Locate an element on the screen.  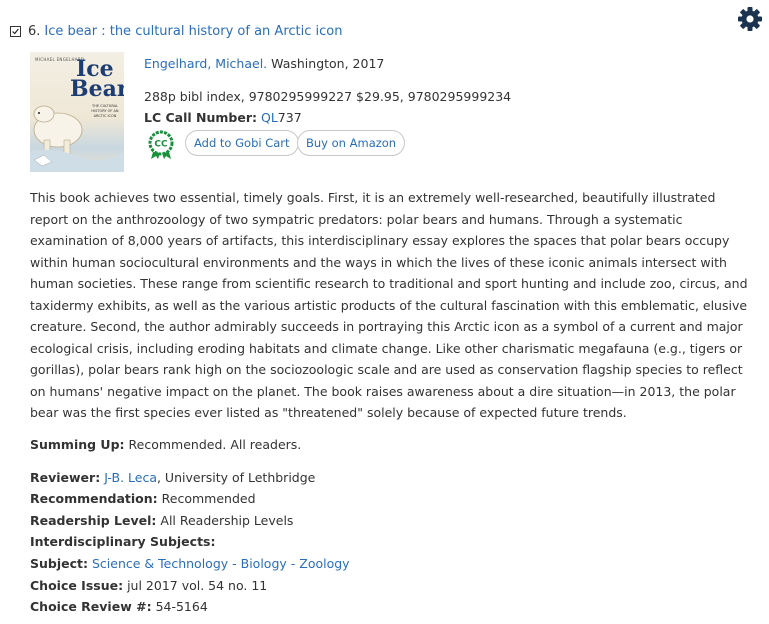
choice-review-value: 54-5164 is located at coordinates (181, 606).